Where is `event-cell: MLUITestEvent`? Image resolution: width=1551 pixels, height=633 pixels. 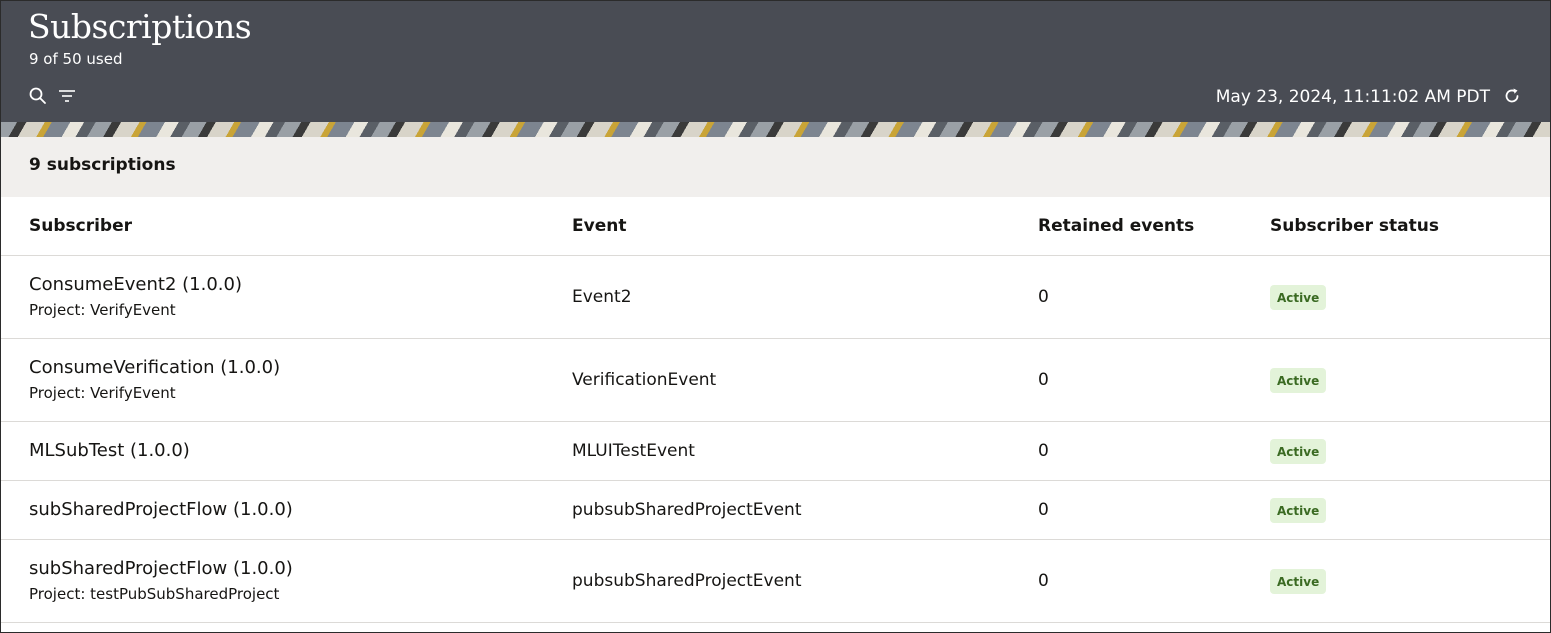 event-cell: MLUITestEvent is located at coordinates (805, 451).